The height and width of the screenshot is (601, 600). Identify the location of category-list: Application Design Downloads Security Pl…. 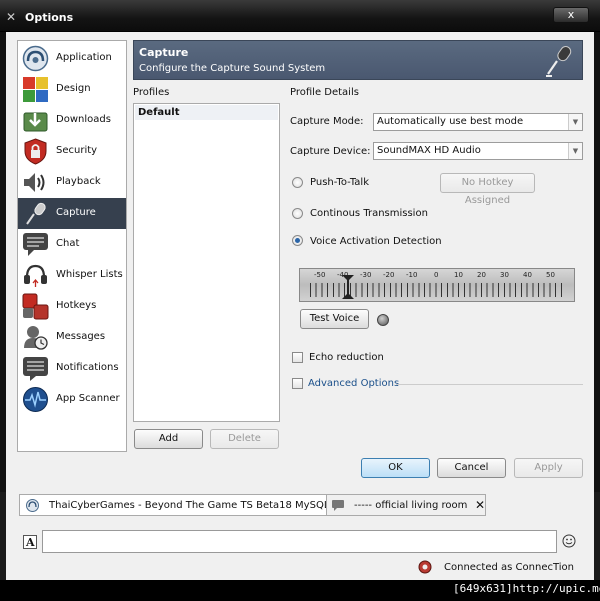
(72, 246).